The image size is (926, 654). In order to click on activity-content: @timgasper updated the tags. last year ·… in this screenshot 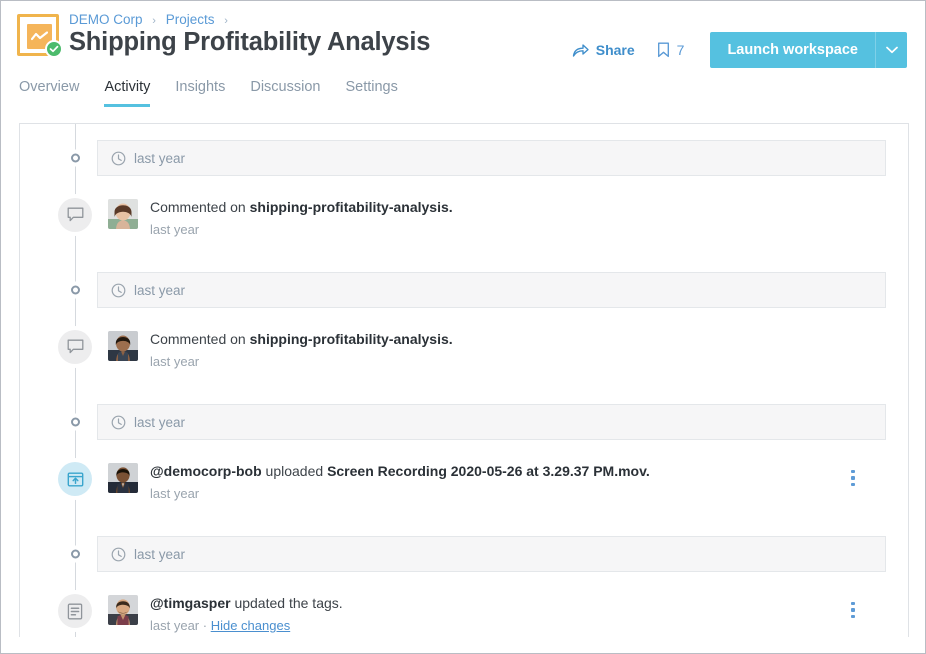, I will do `click(518, 615)`.